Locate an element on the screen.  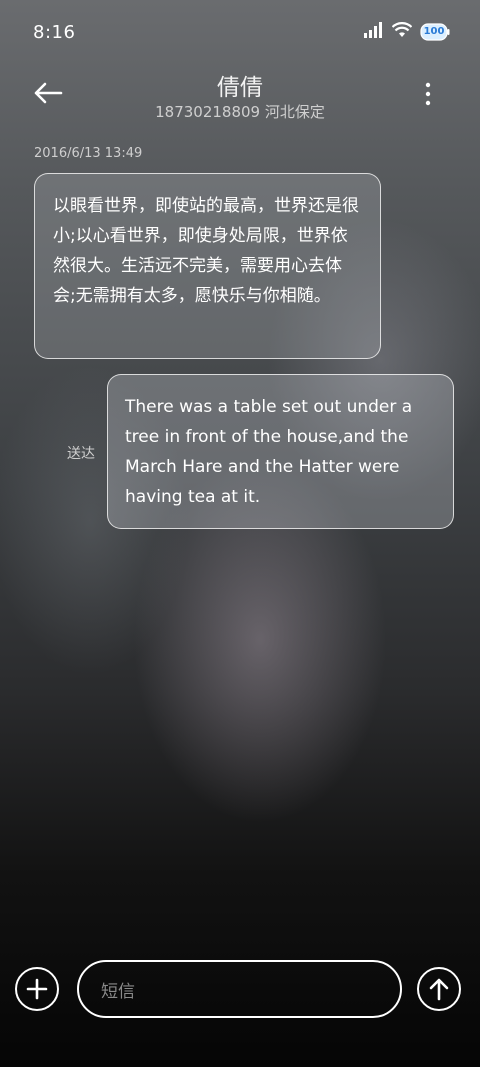
conversation-header: 倩倩 18730218809 河北保定 is located at coordinates (240, 98).